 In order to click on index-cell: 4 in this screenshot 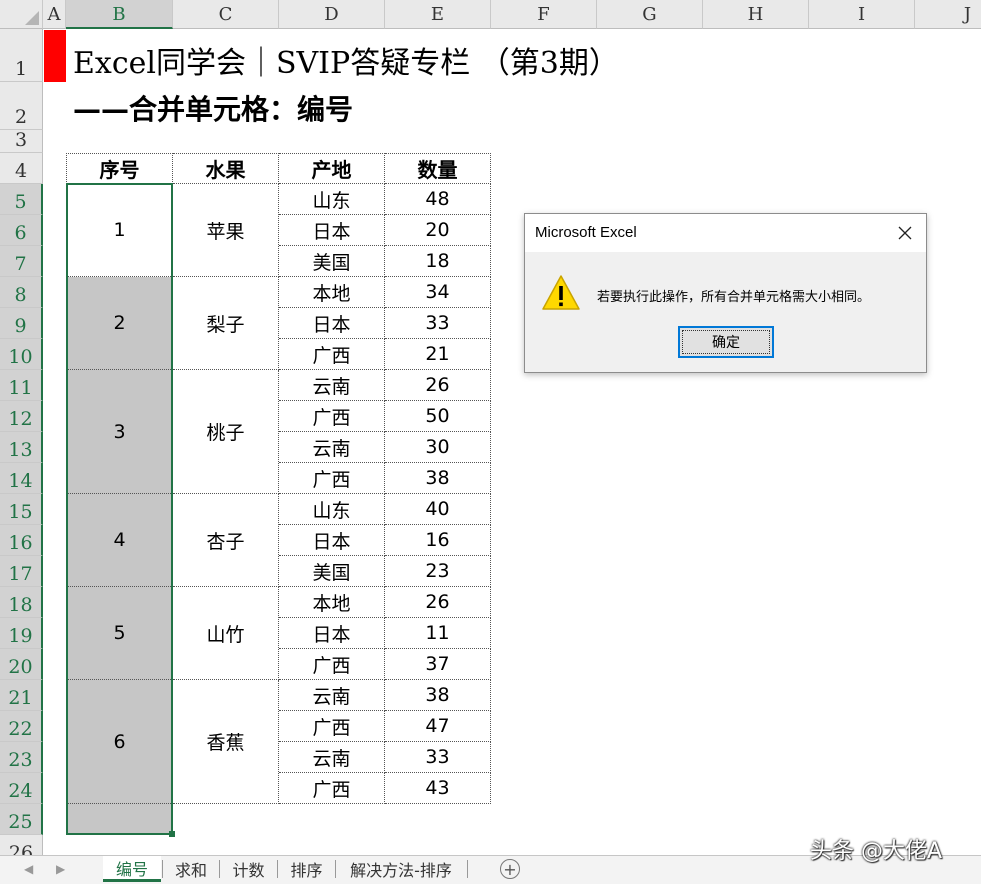, I will do `click(119, 540)`.